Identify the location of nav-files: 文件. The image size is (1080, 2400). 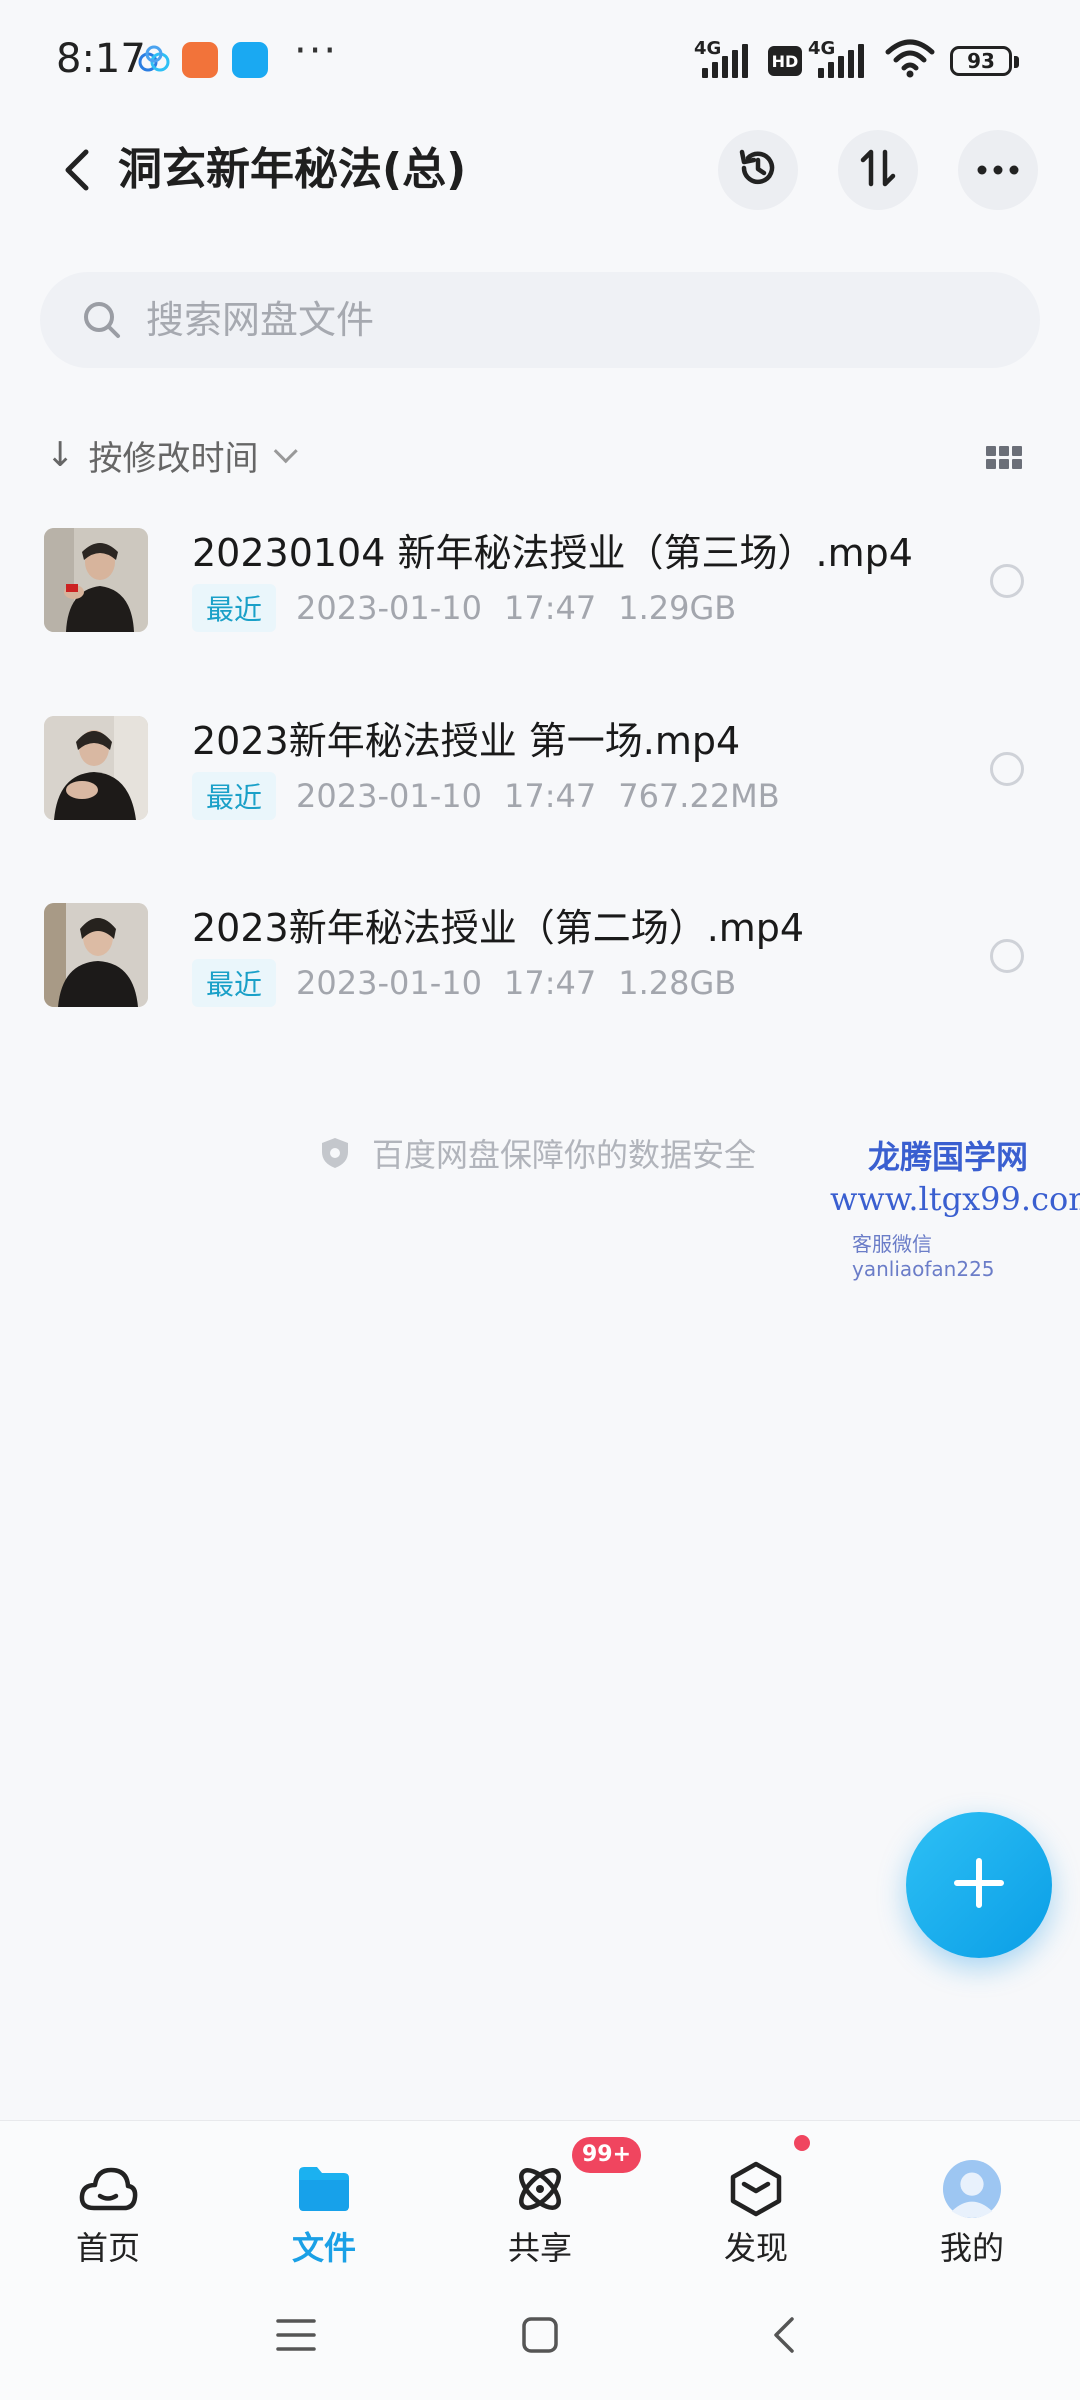
(324, 2196).